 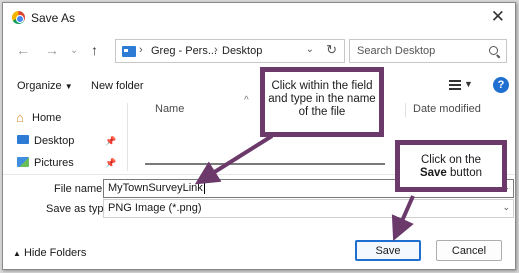 I want to click on arrow-to-file-name, so click(x=234, y=159).